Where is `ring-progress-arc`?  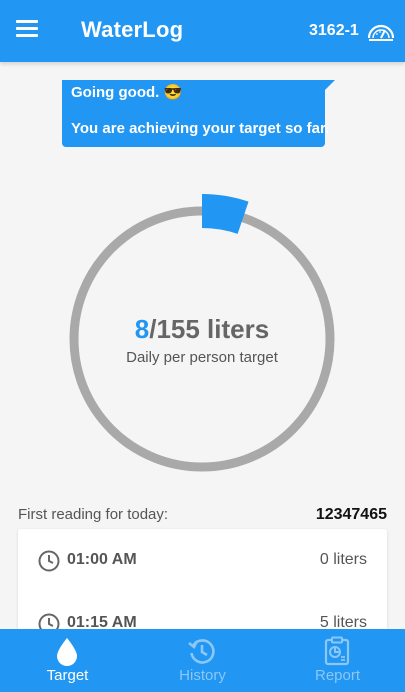 ring-progress-arc is located at coordinates (225, 214).